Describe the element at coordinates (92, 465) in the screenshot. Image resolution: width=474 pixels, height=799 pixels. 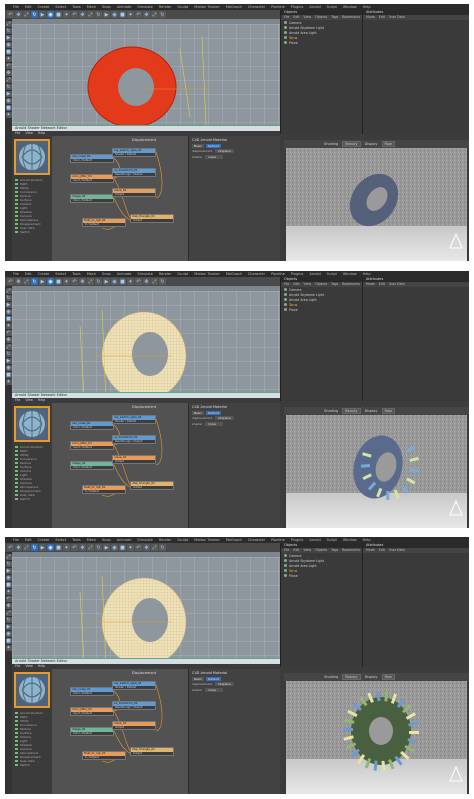
I see `shader-node: image_01 Color / Default` at that location.